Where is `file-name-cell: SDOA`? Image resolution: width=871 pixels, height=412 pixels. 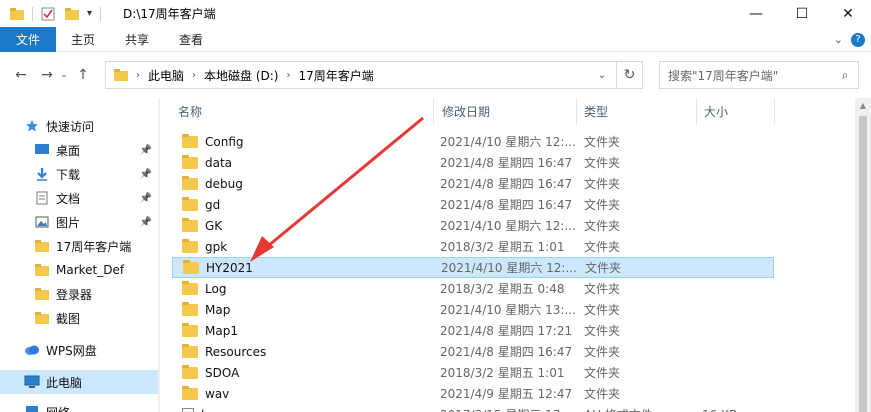 file-name-cell: SDOA is located at coordinates (211, 372).